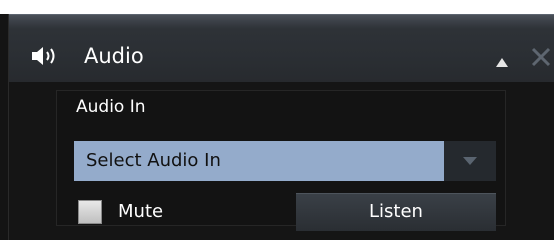  Describe the element at coordinates (90, 212) in the screenshot. I see `mute-checkbox` at that location.